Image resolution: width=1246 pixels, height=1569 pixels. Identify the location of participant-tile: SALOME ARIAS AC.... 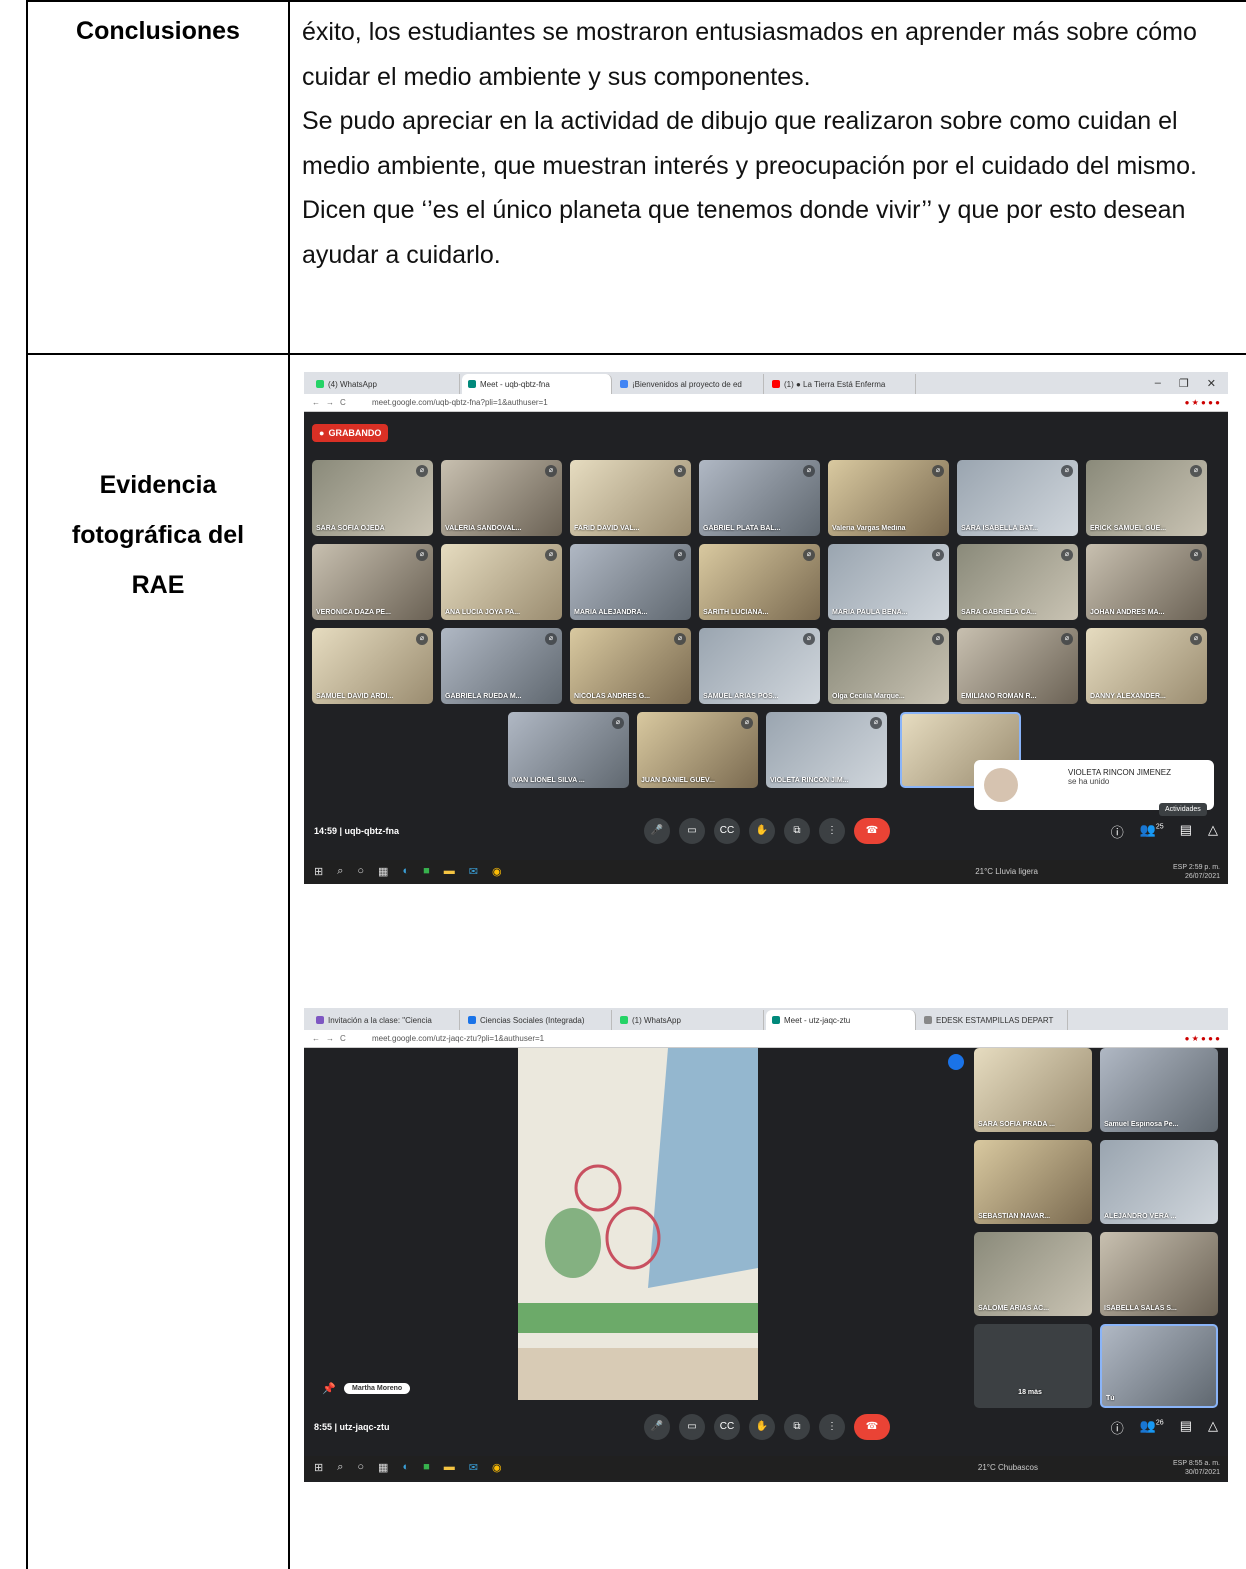
(1033, 1274).